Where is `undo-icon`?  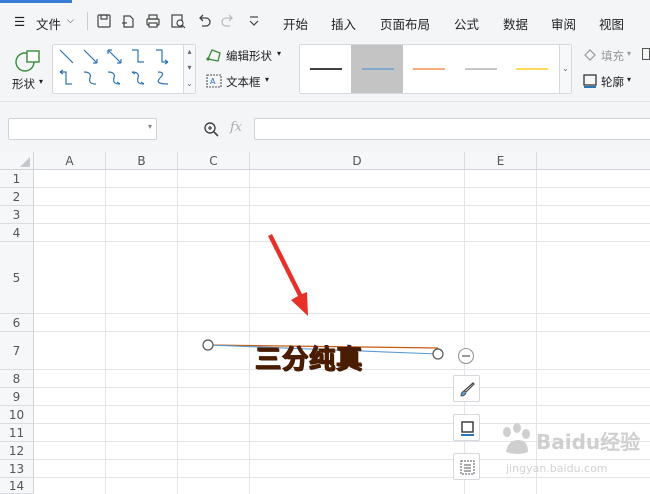 undo-icon is located at coordinates (204, 21).